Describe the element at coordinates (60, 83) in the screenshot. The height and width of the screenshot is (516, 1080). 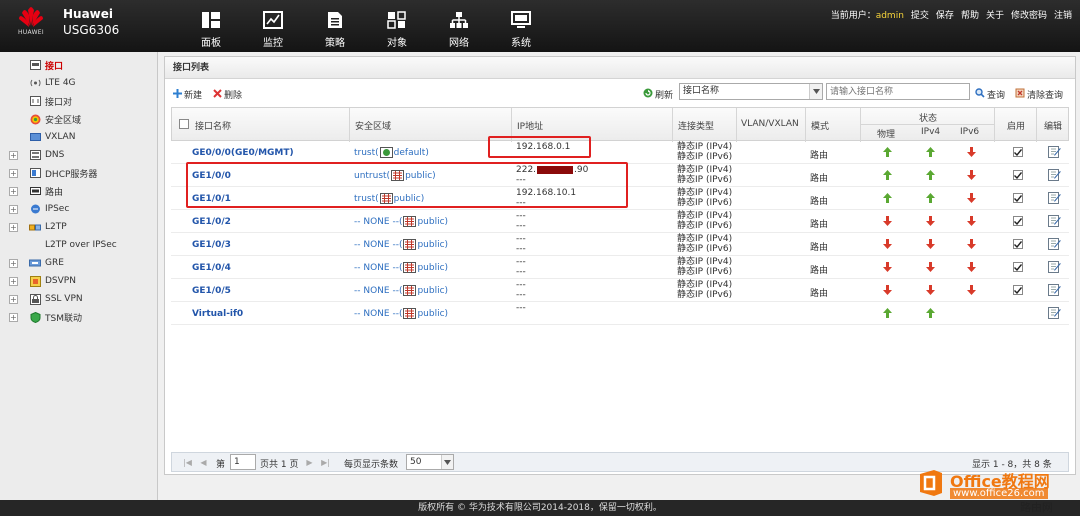
I see `sidebar-item-label: LTE 4G` at that location.